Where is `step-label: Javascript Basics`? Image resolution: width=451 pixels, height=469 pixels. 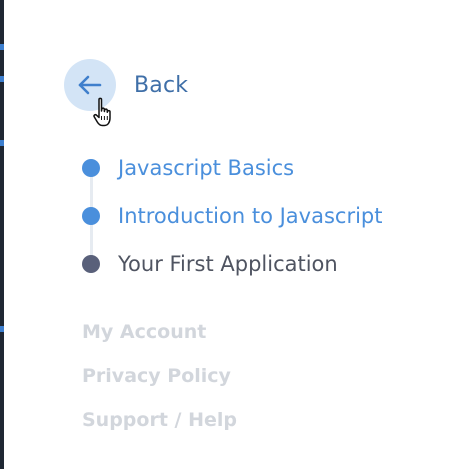 step-label: Javascript Basics is located at coordinates (206, 168).